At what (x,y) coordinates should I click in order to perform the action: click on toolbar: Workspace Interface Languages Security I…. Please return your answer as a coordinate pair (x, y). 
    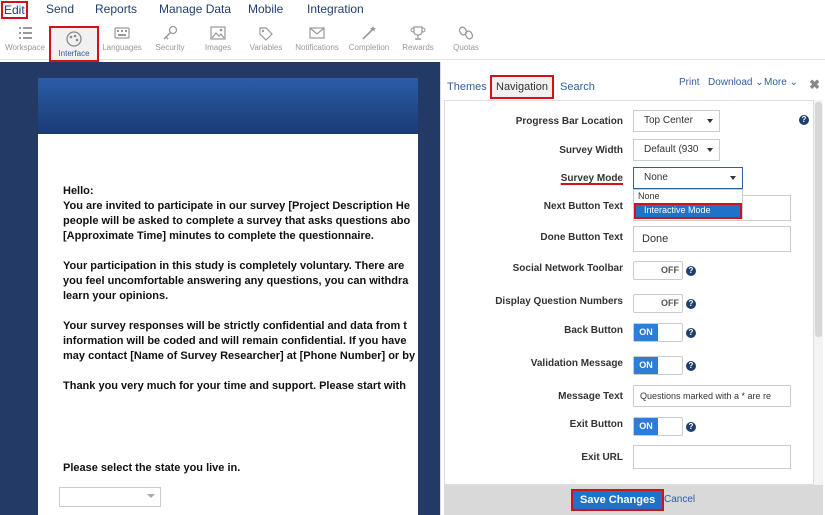
    Looking at the image, I should click on (412, 41).